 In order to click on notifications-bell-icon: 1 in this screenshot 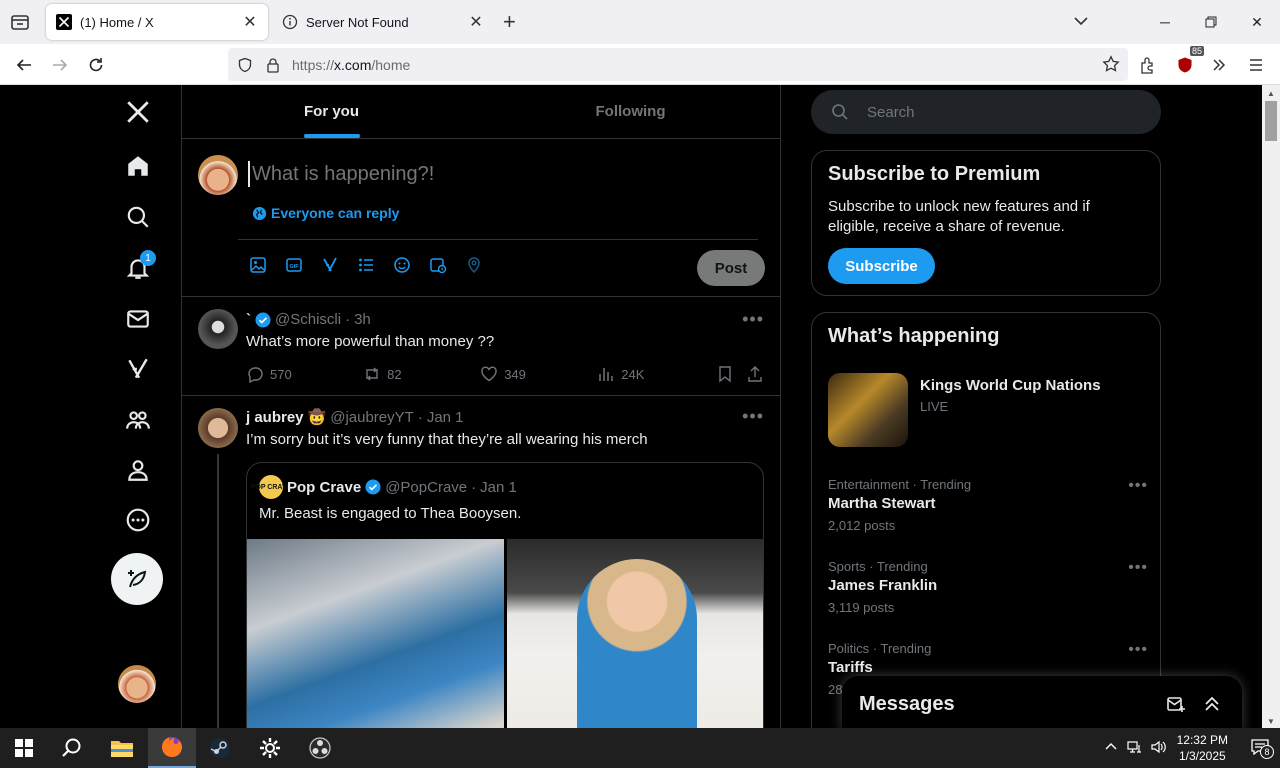, I will do `click(138, 268)`.